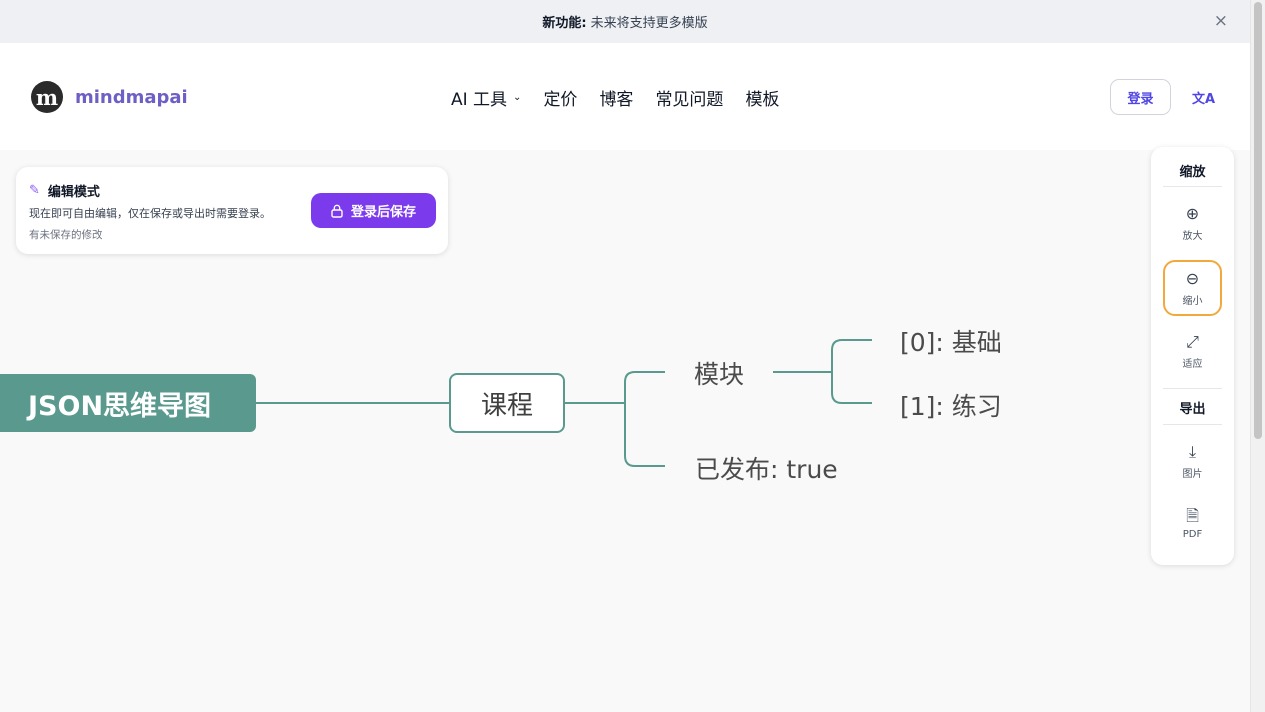 The width and height of the screenshot is (1265, 712). Describe the element at coordinates (1192, 451) in the screenshot. I see `download-icon: ⤓` at that location.